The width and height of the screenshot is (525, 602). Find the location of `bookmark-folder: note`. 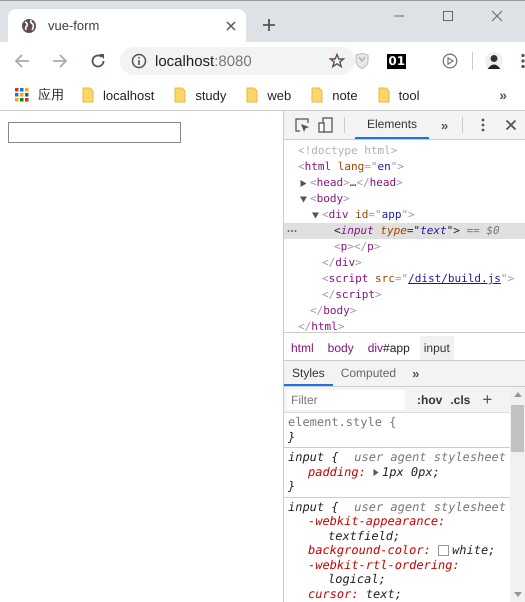

bookmark-folder: note is located at coordinates (334, 95).